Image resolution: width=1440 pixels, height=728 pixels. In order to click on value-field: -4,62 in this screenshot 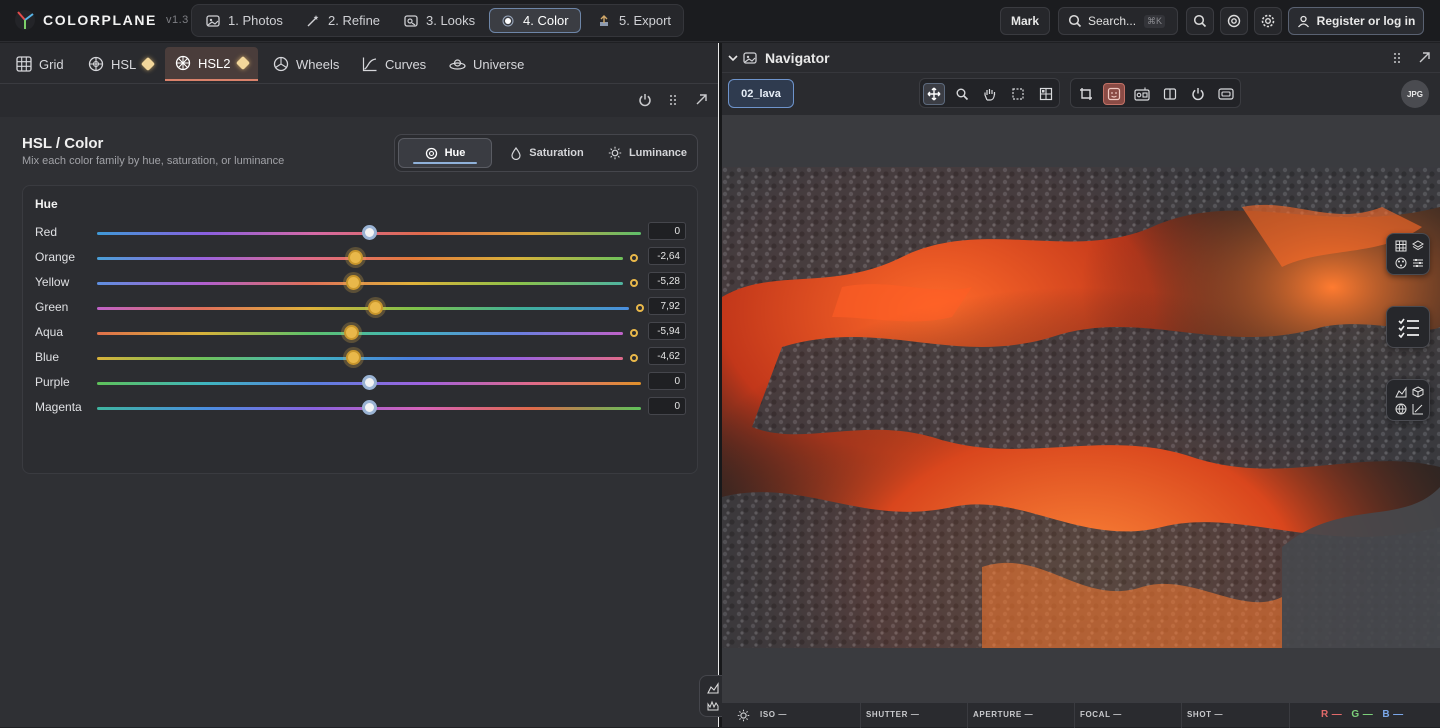, I will do `click(667, 356)`.